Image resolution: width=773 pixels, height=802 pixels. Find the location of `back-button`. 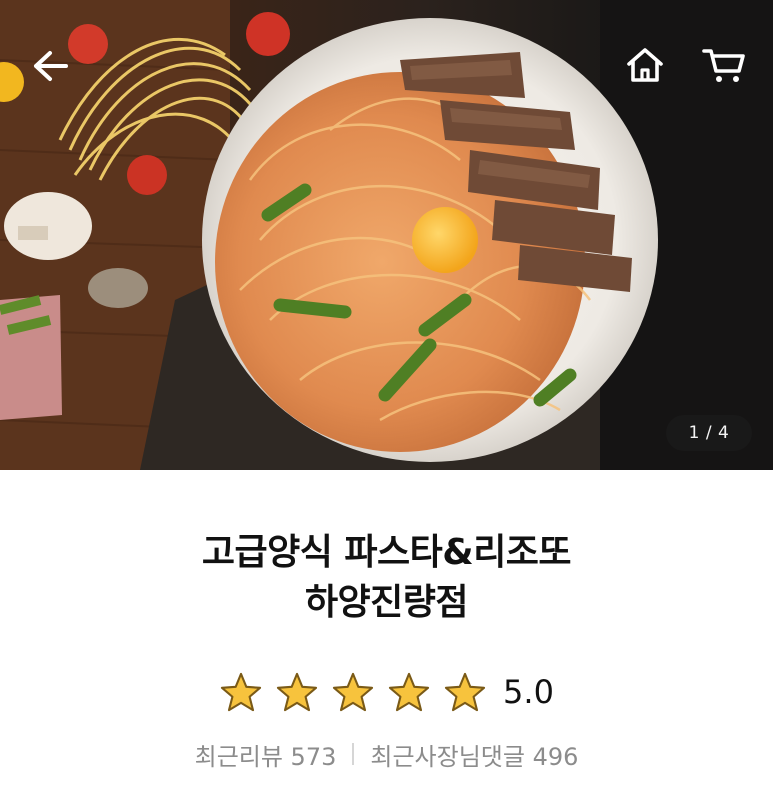

back-button is located at coordinates (50, 66).